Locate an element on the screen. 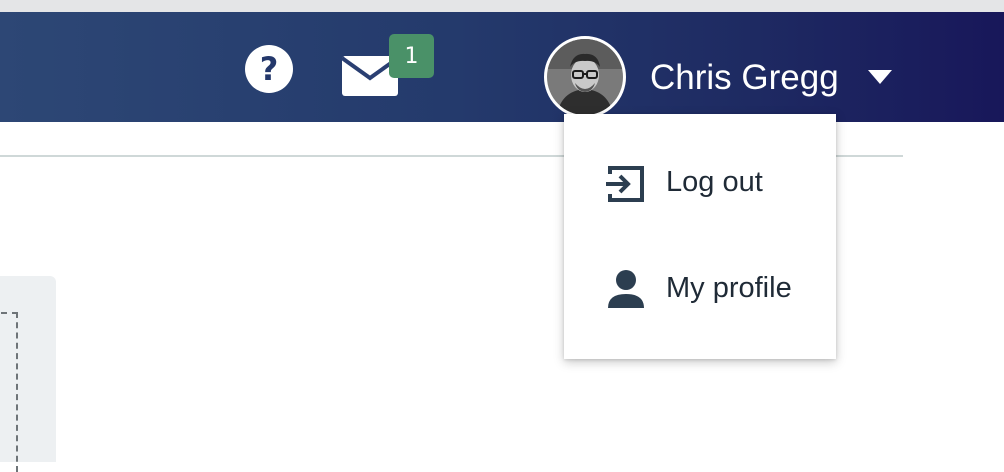 The height and width of the screenshot is (472, 1004). dashed-drop-area is located at coordinates (9, 392).